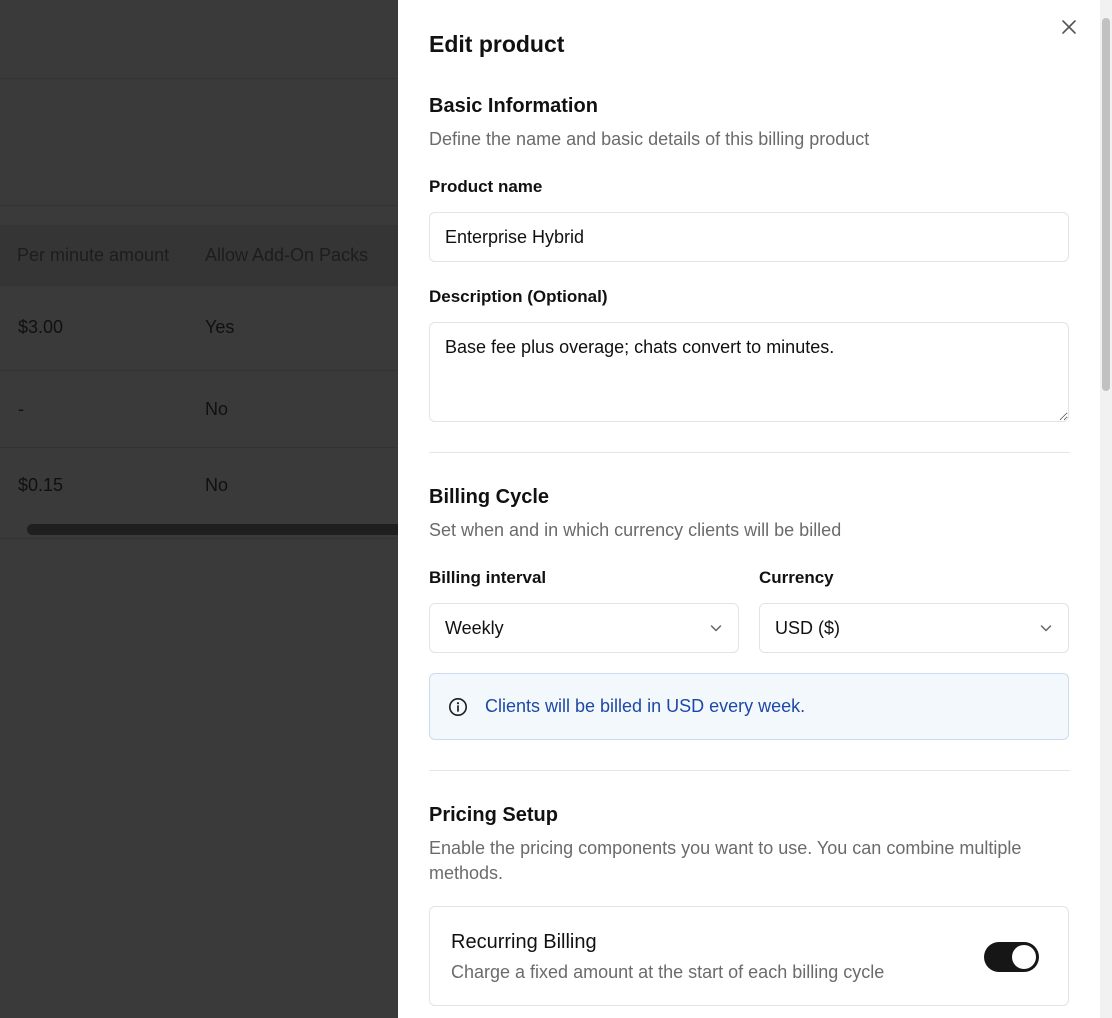 Image resolution: width=1112 pixels, height=1018 pixels. I want to click on toggle-knob, so click(1024, 957).